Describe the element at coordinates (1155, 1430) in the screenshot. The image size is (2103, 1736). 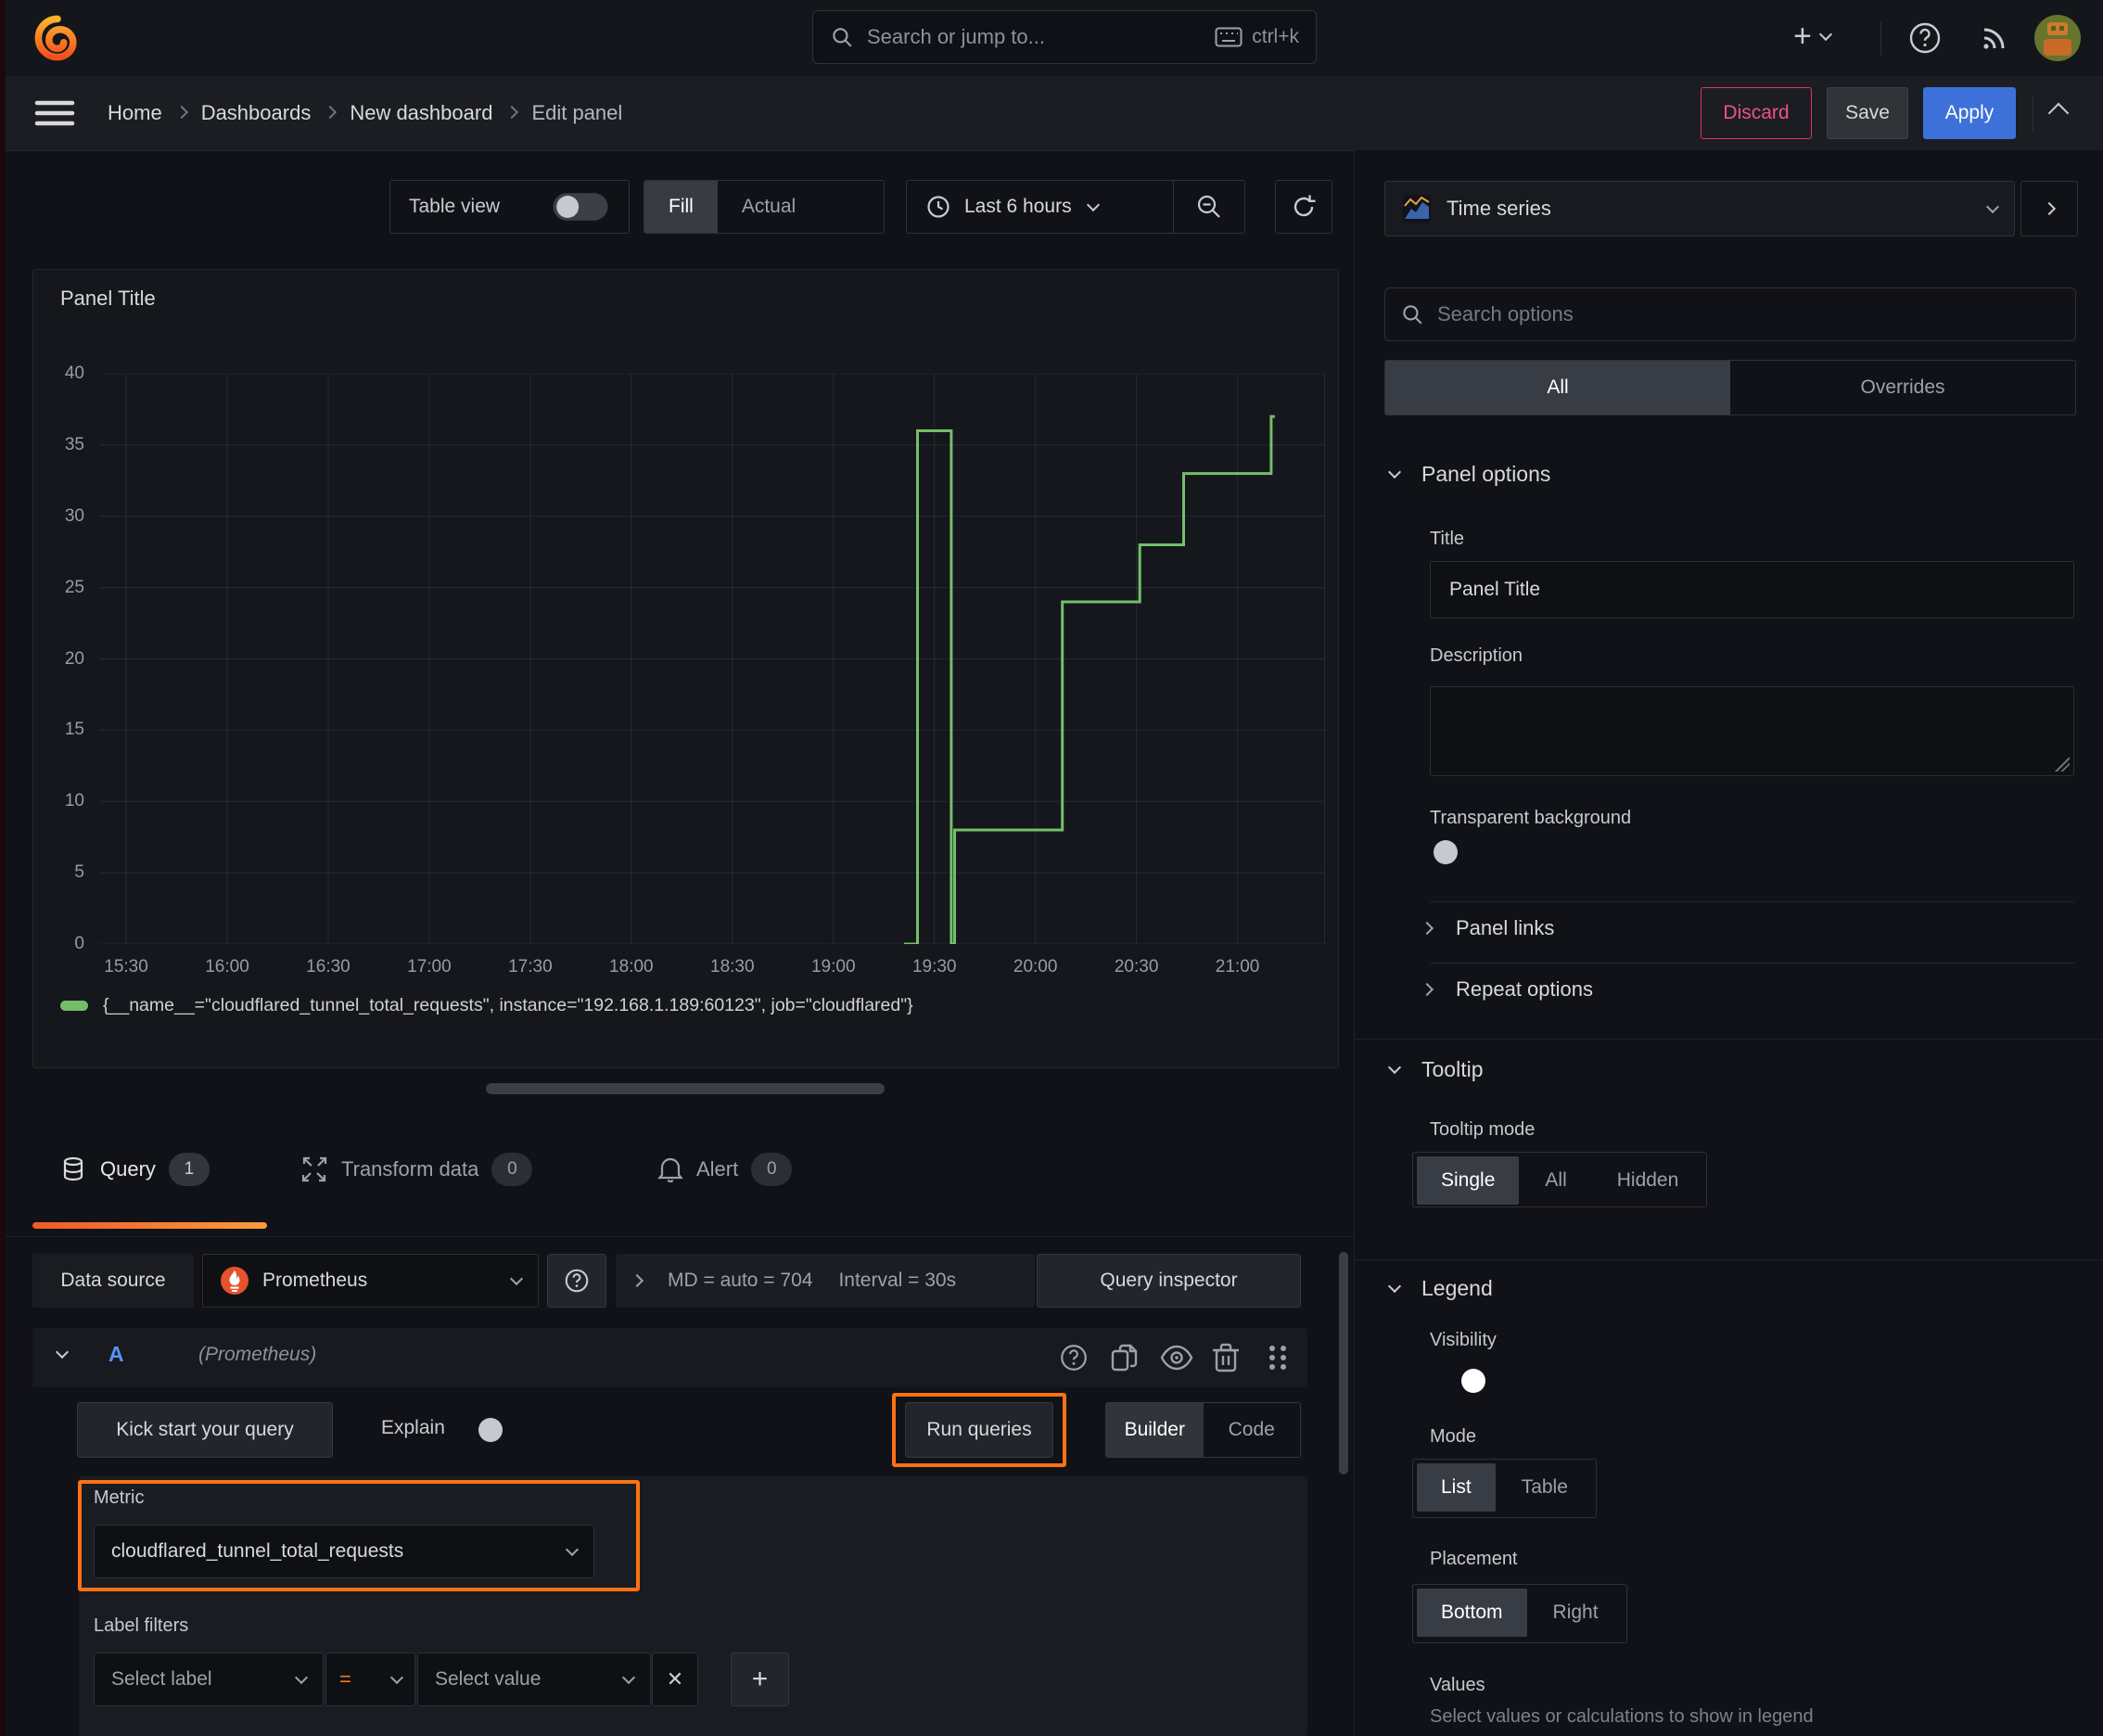
I see `builder-option: Builder` at that location.